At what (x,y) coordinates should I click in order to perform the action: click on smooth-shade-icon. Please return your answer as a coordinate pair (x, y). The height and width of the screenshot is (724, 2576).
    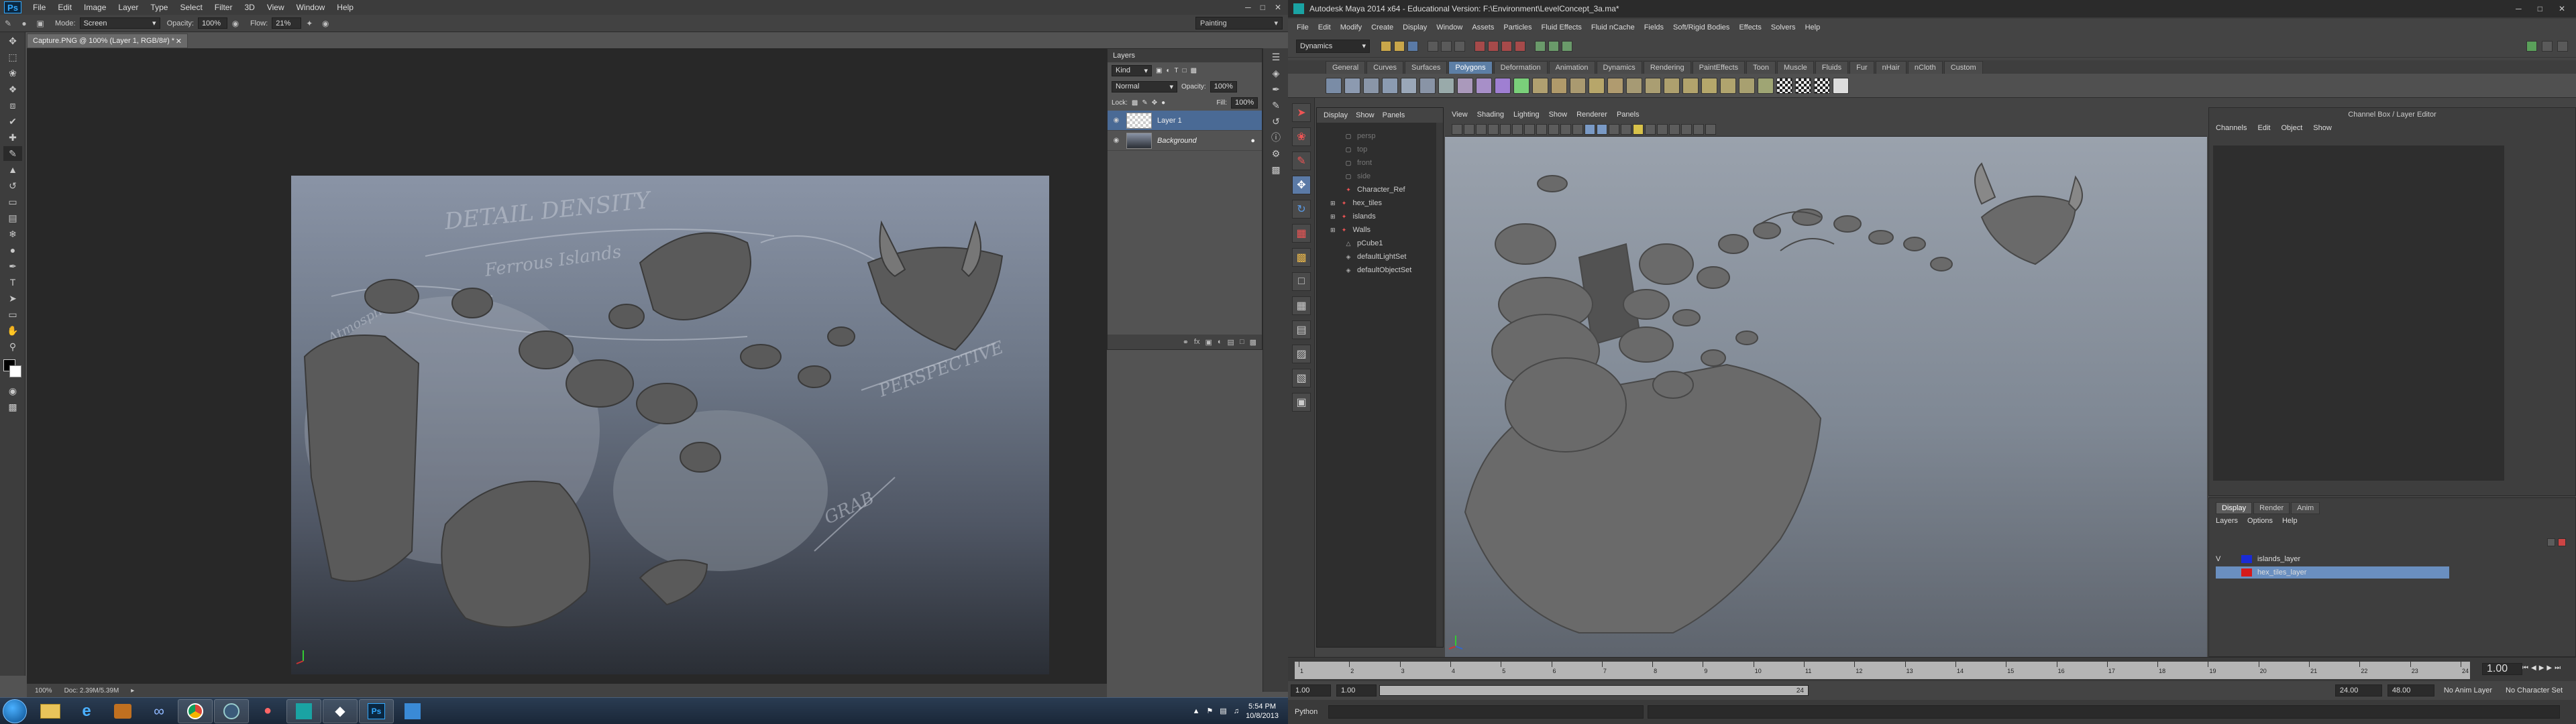
    Looking at the image, I should click on (1602, 129).